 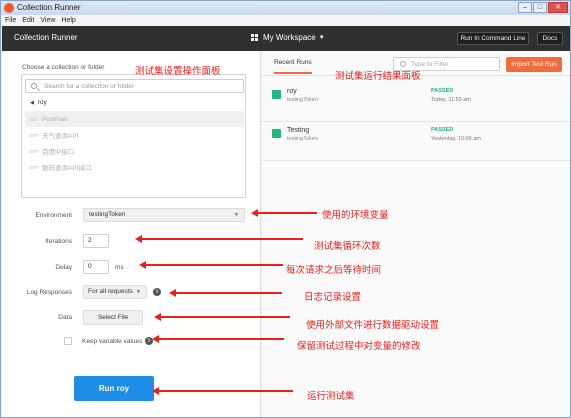 I want to click on menu-view: View, so click(x=47, y=20).